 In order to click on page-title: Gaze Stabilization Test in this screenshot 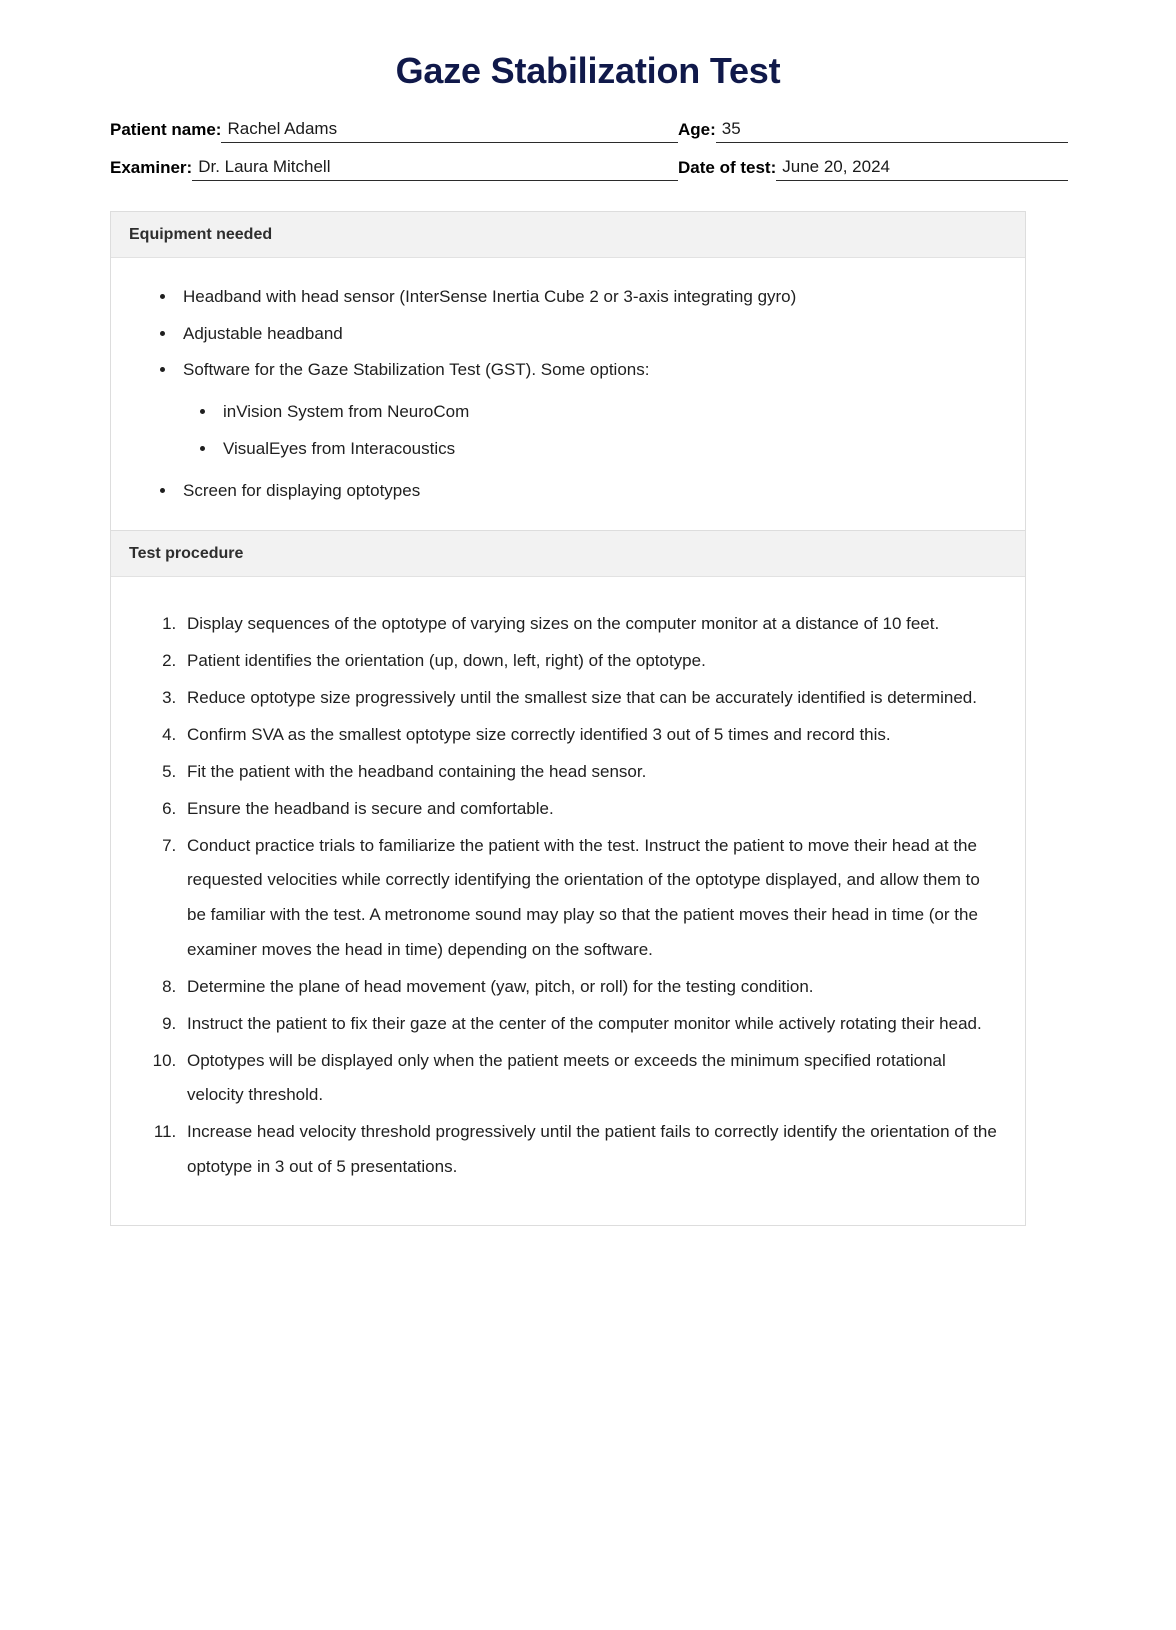, I will do `click(588, 70)`.